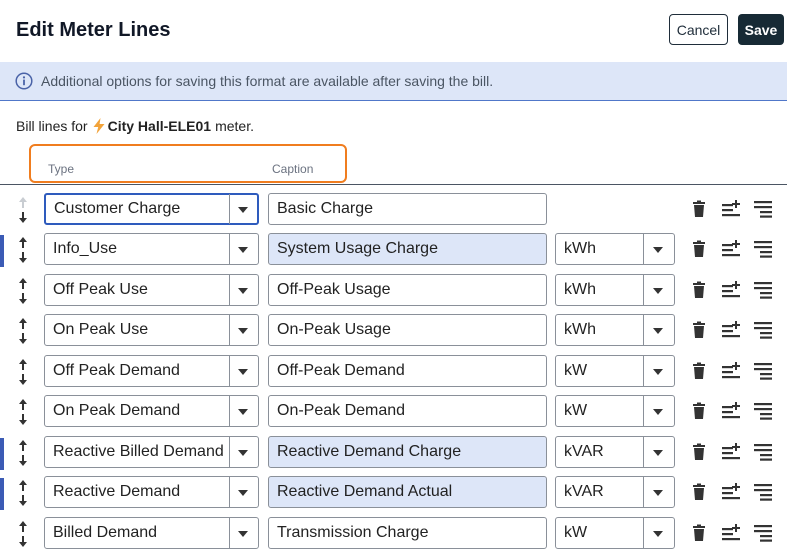  What do you see at coordinates (407, 330) in the screenshot?
I see `caption-input: On-Peak Usage` at bounding box center [407, 330].